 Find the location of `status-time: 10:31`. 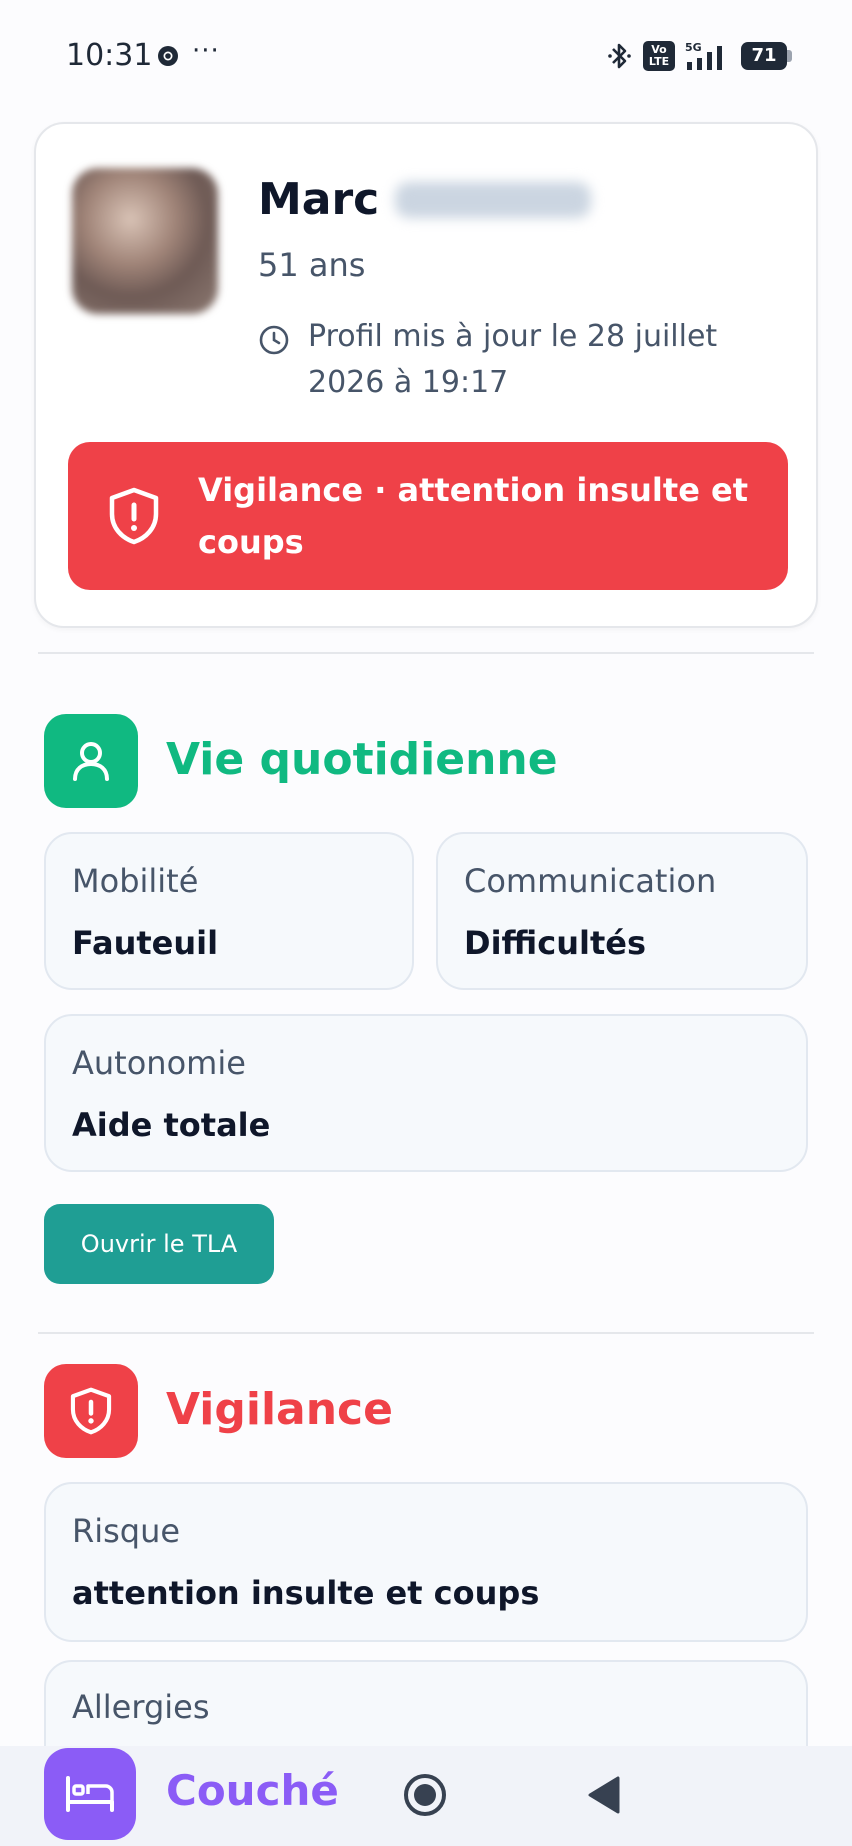

status-time: 10:31 is located at coordinates (109, 55).